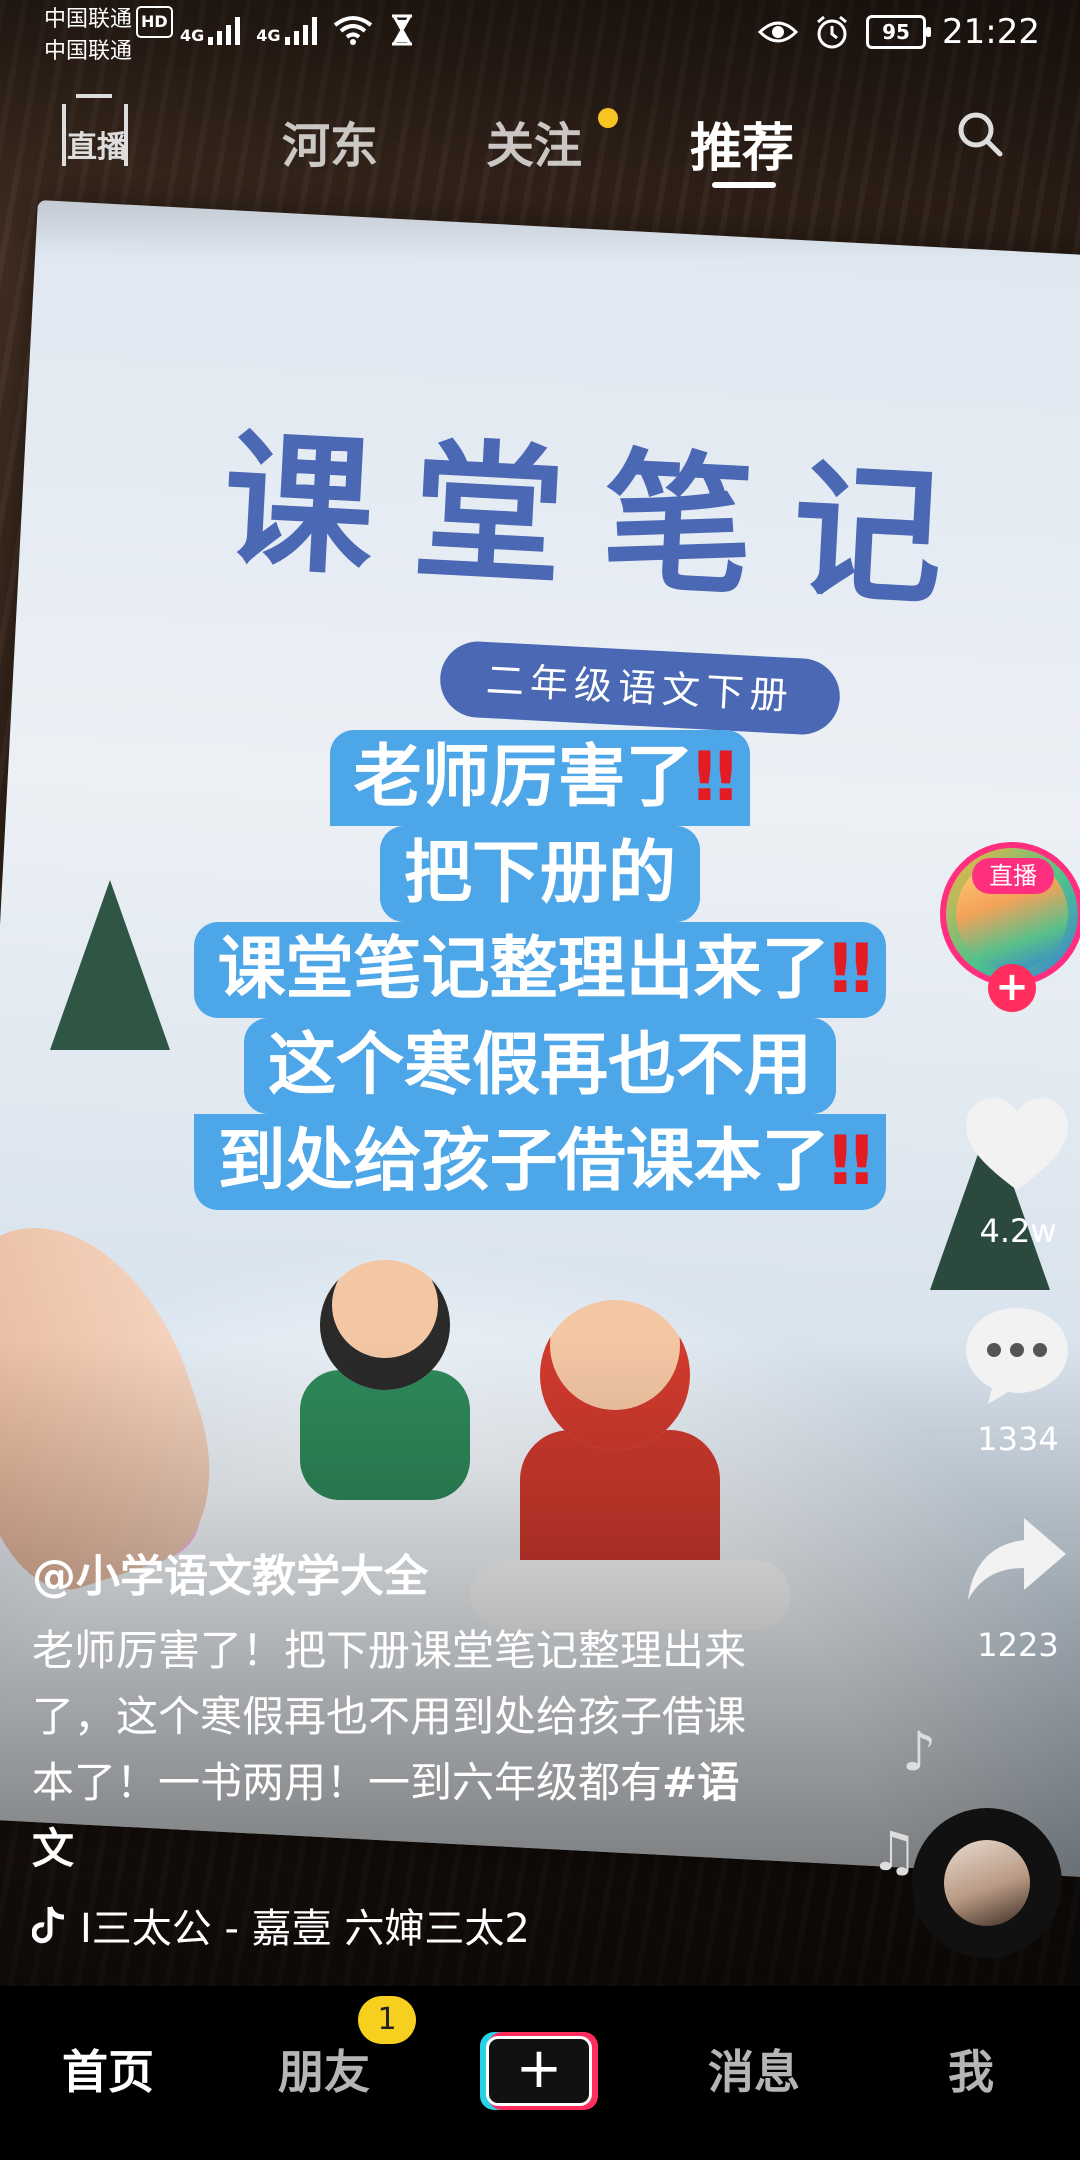 The width and height of the screenshot is (1080, 2160). What do you see at coordinates (401, 30) in the screenshot?
I see `hourglass-icon` at bounding box center [401, 30].